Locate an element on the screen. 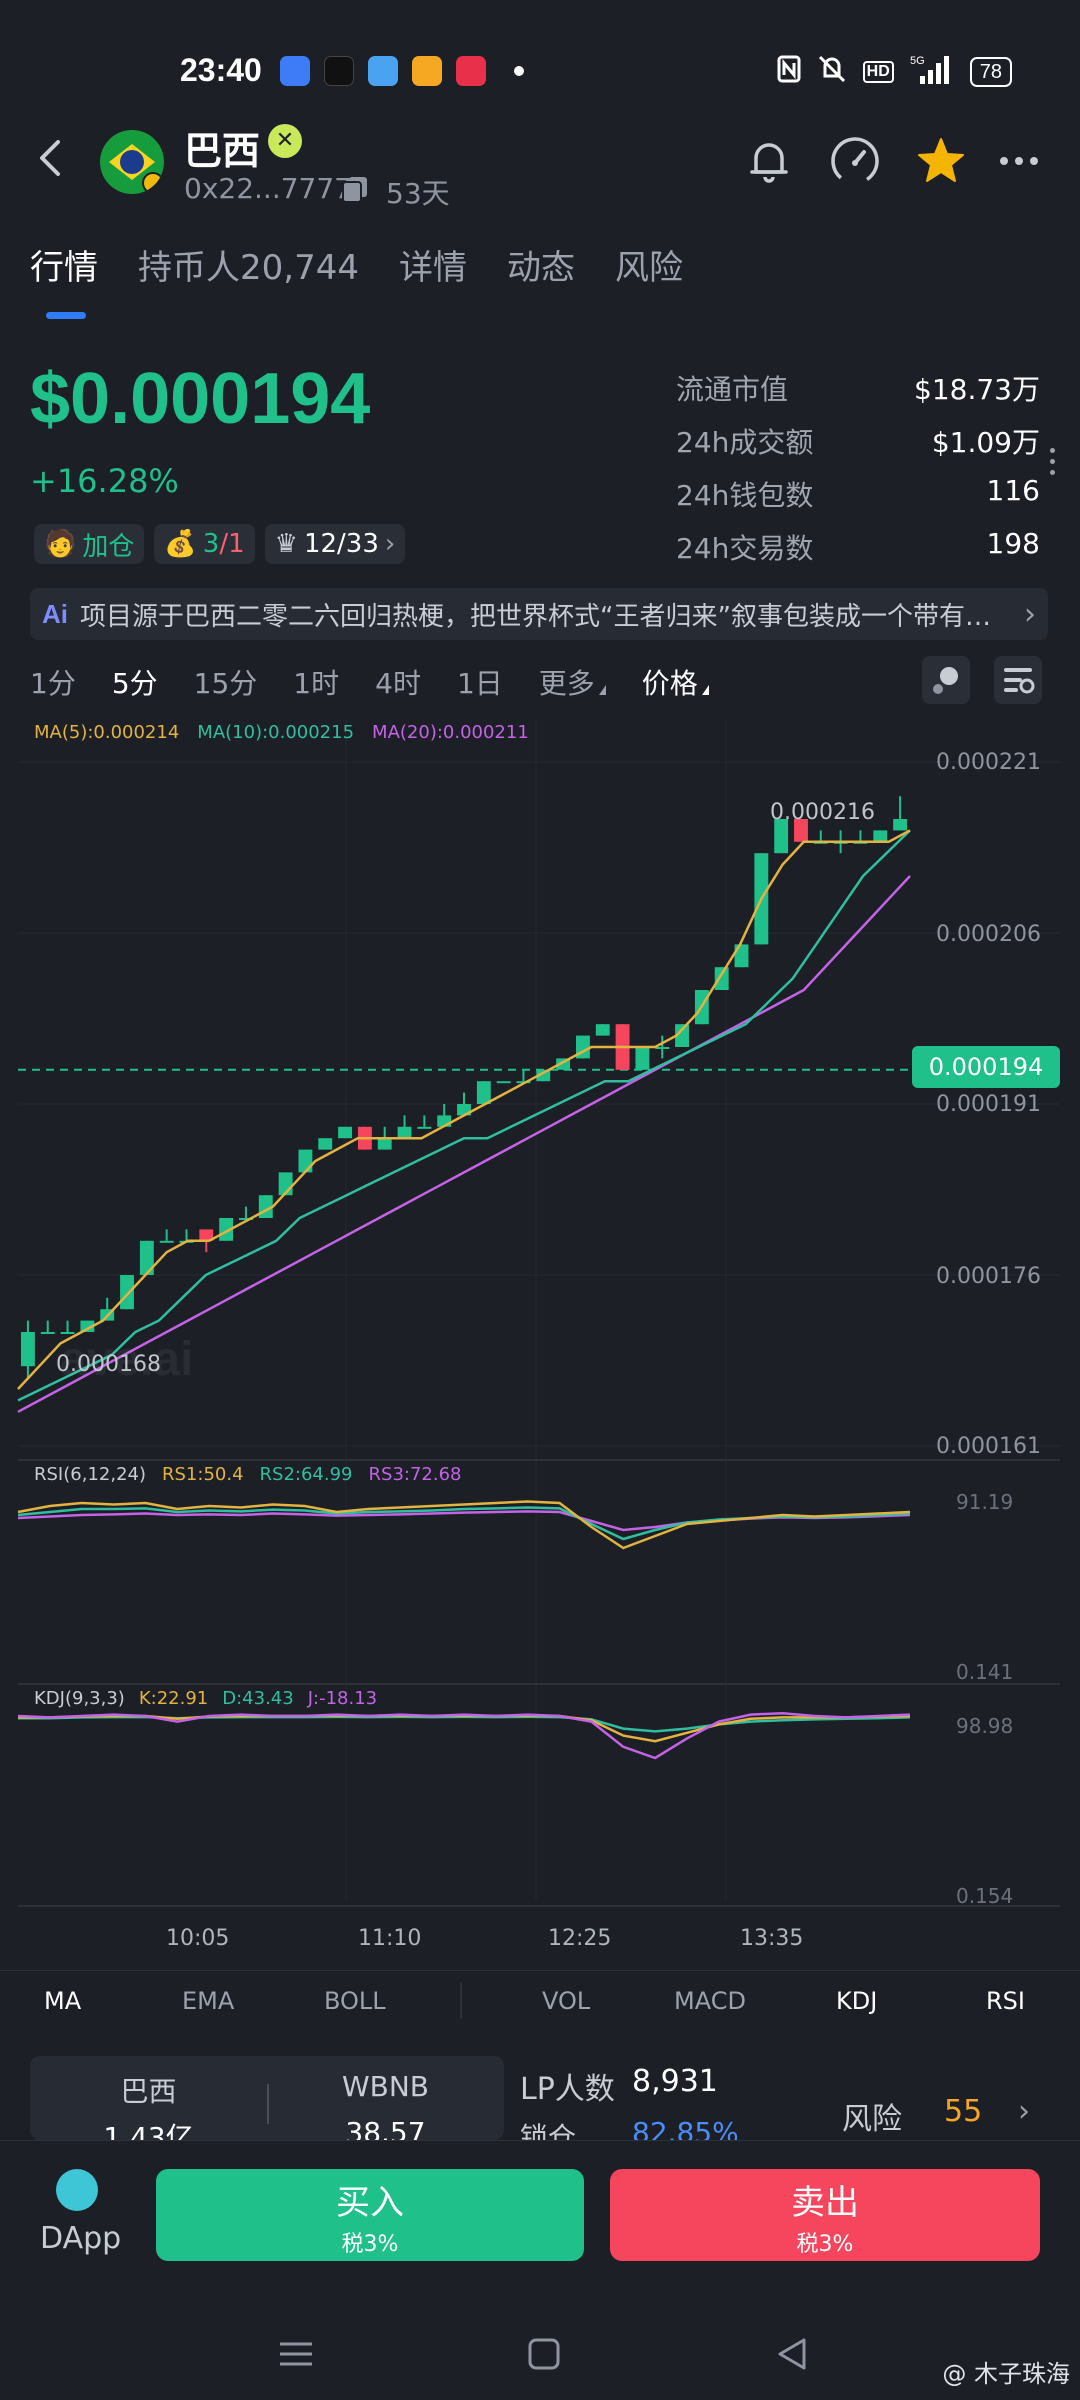  interval-4h: 4时 is located at coordinates (398, 682).